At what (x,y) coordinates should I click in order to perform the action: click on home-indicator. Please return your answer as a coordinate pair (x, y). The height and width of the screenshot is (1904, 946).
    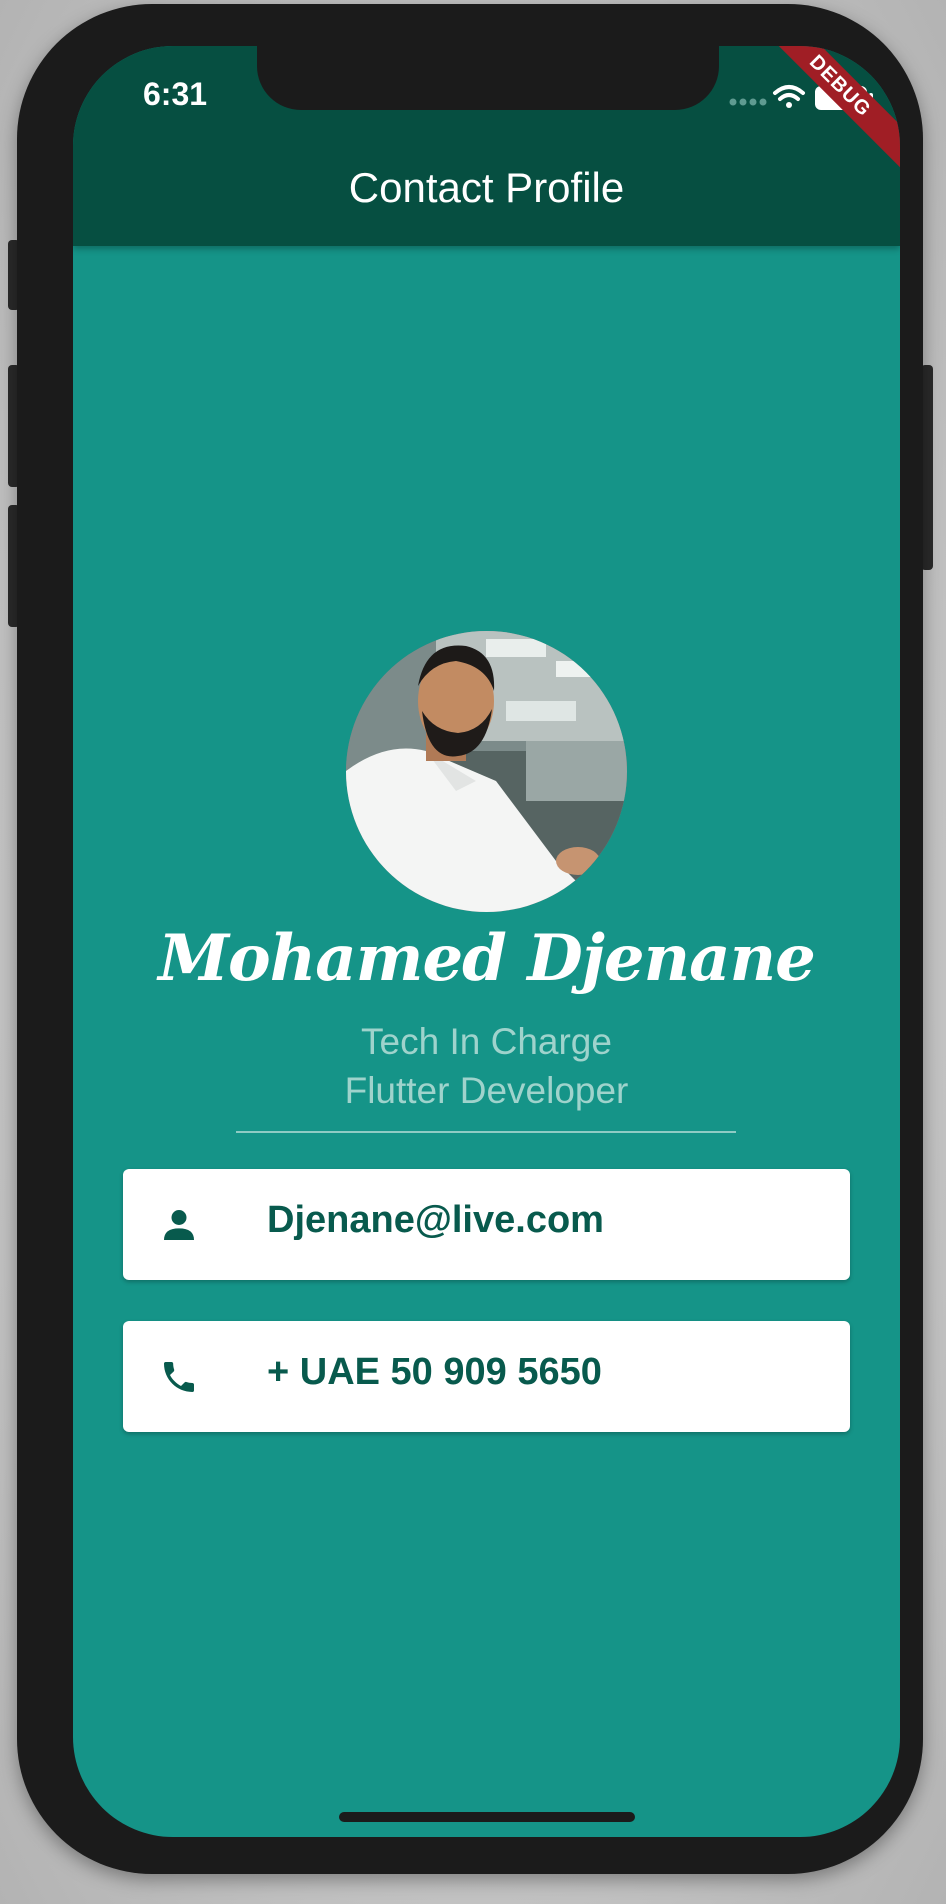
    Looking at the image, I should click on (487, 1817).